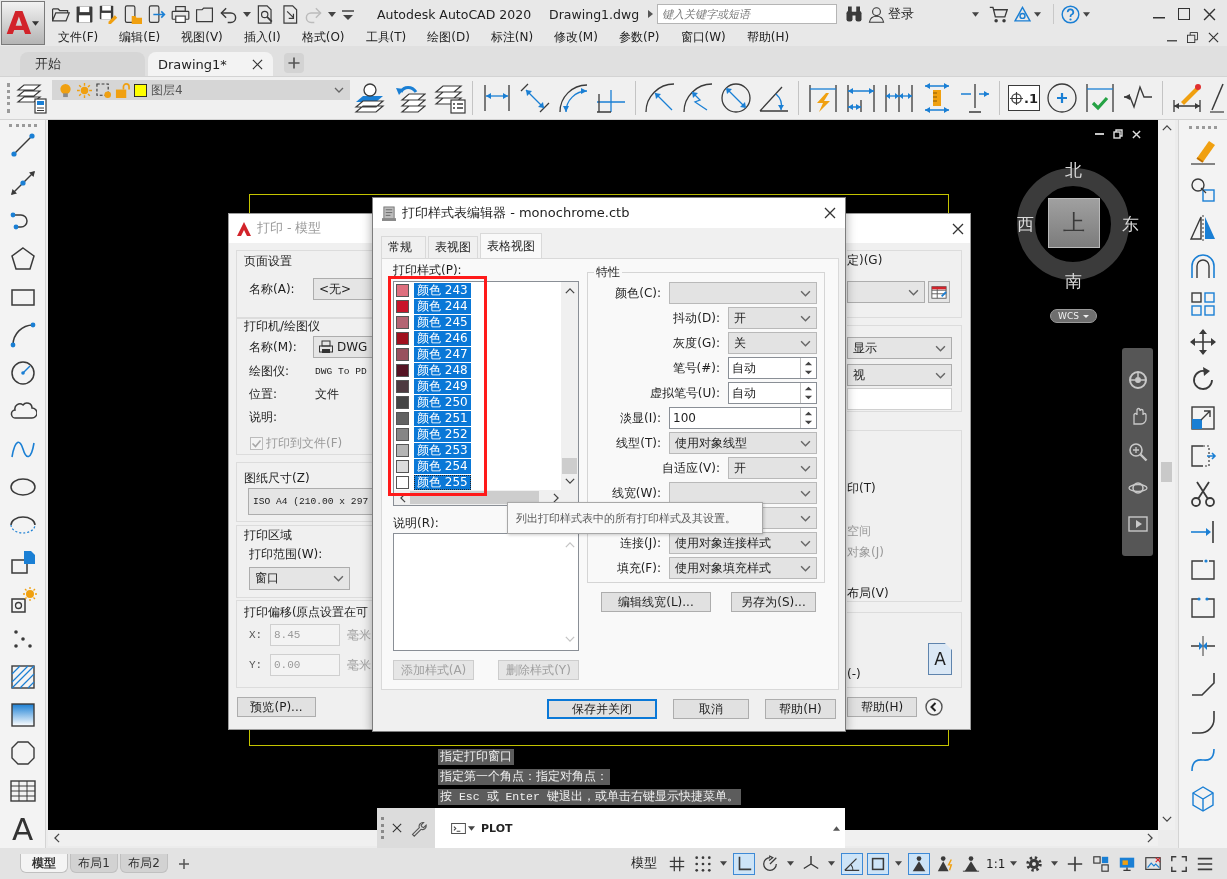 The image size is (1227, 879). What do you see at coordinates (44, 863) in the screenshot?
I see `layout-tab: 模型` at bounding box center [44, 863].